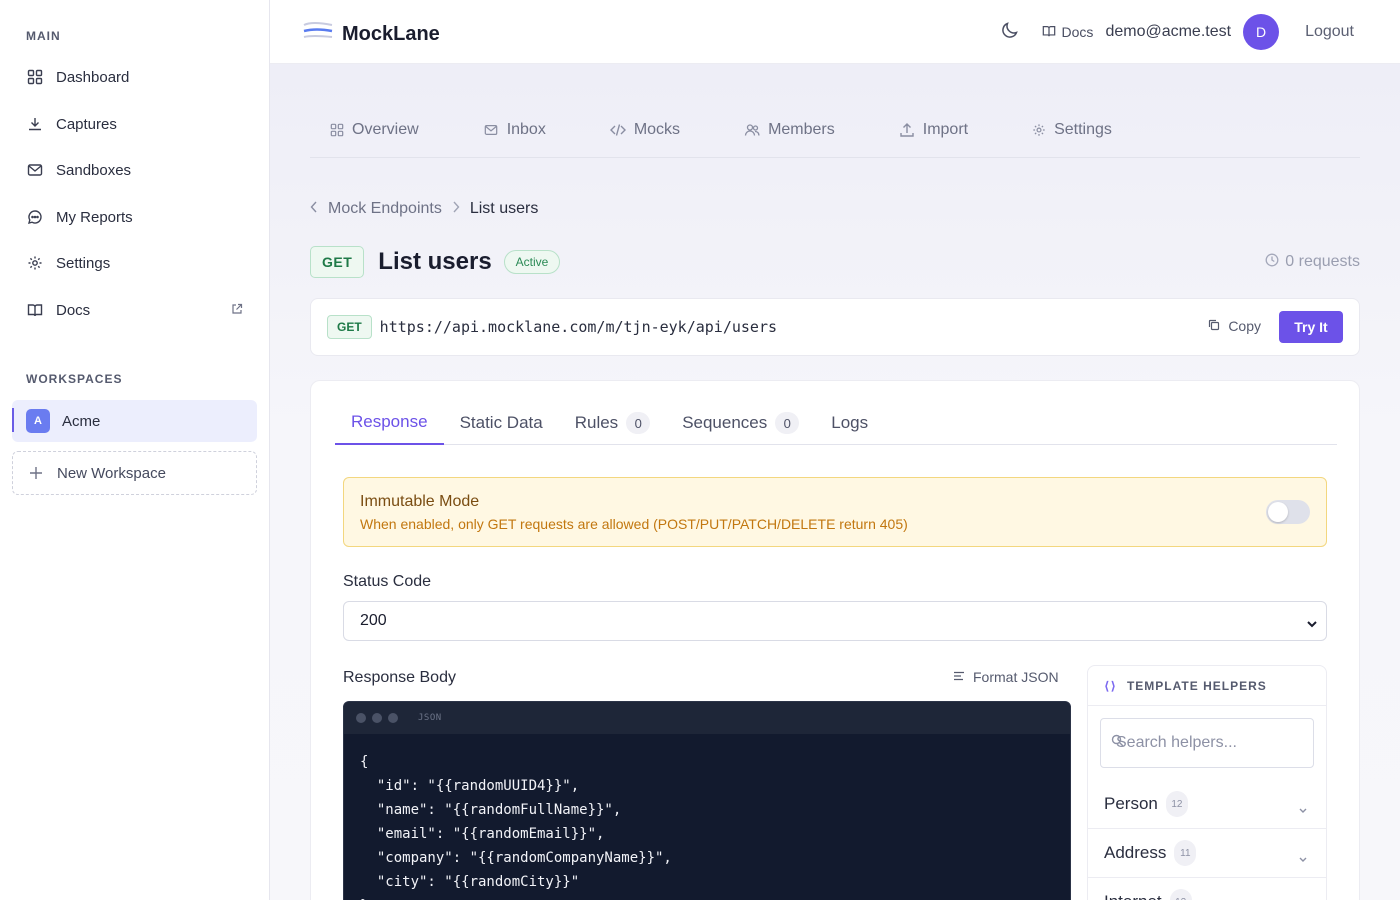  I want to click on docs-label: Docs, so click(1077, 32).